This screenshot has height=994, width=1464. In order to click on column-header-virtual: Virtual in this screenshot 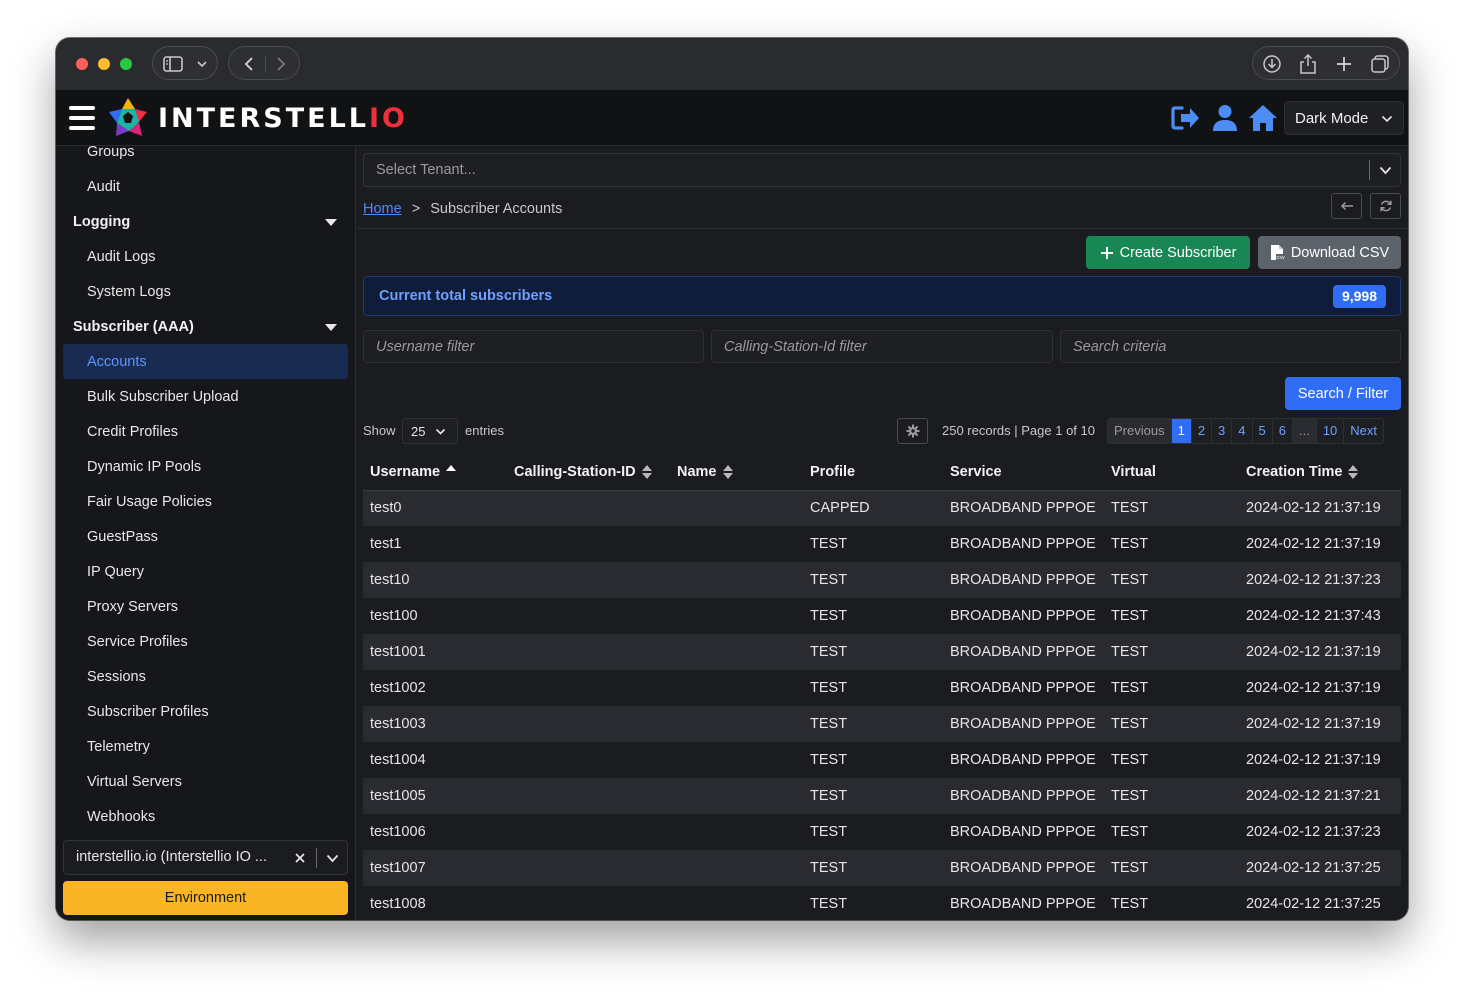, I will do `click(1171, 472)`.